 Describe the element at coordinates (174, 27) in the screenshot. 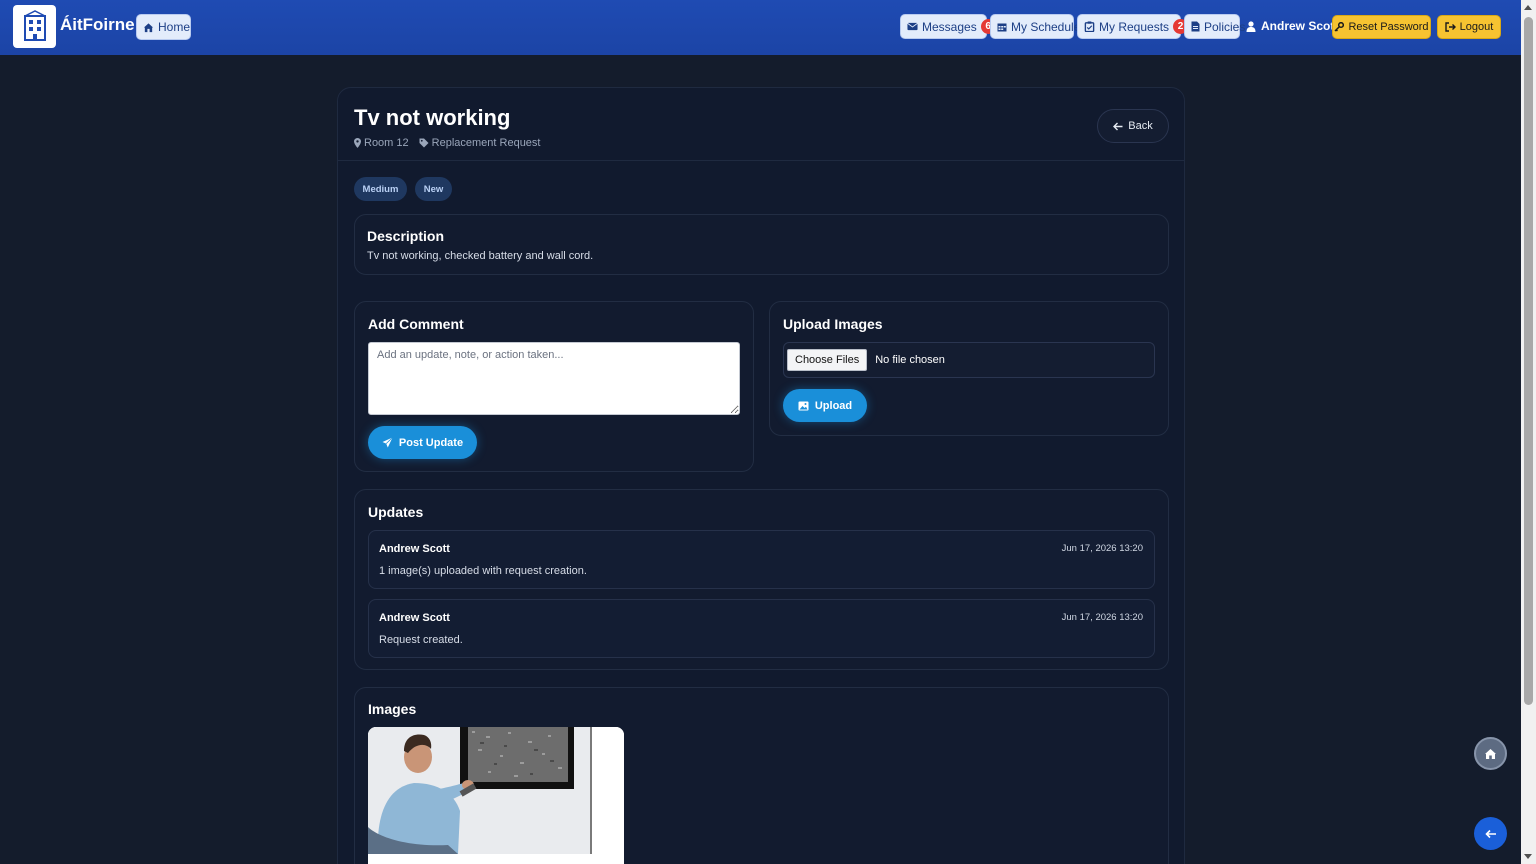

I see `home-label: Home` at that location.